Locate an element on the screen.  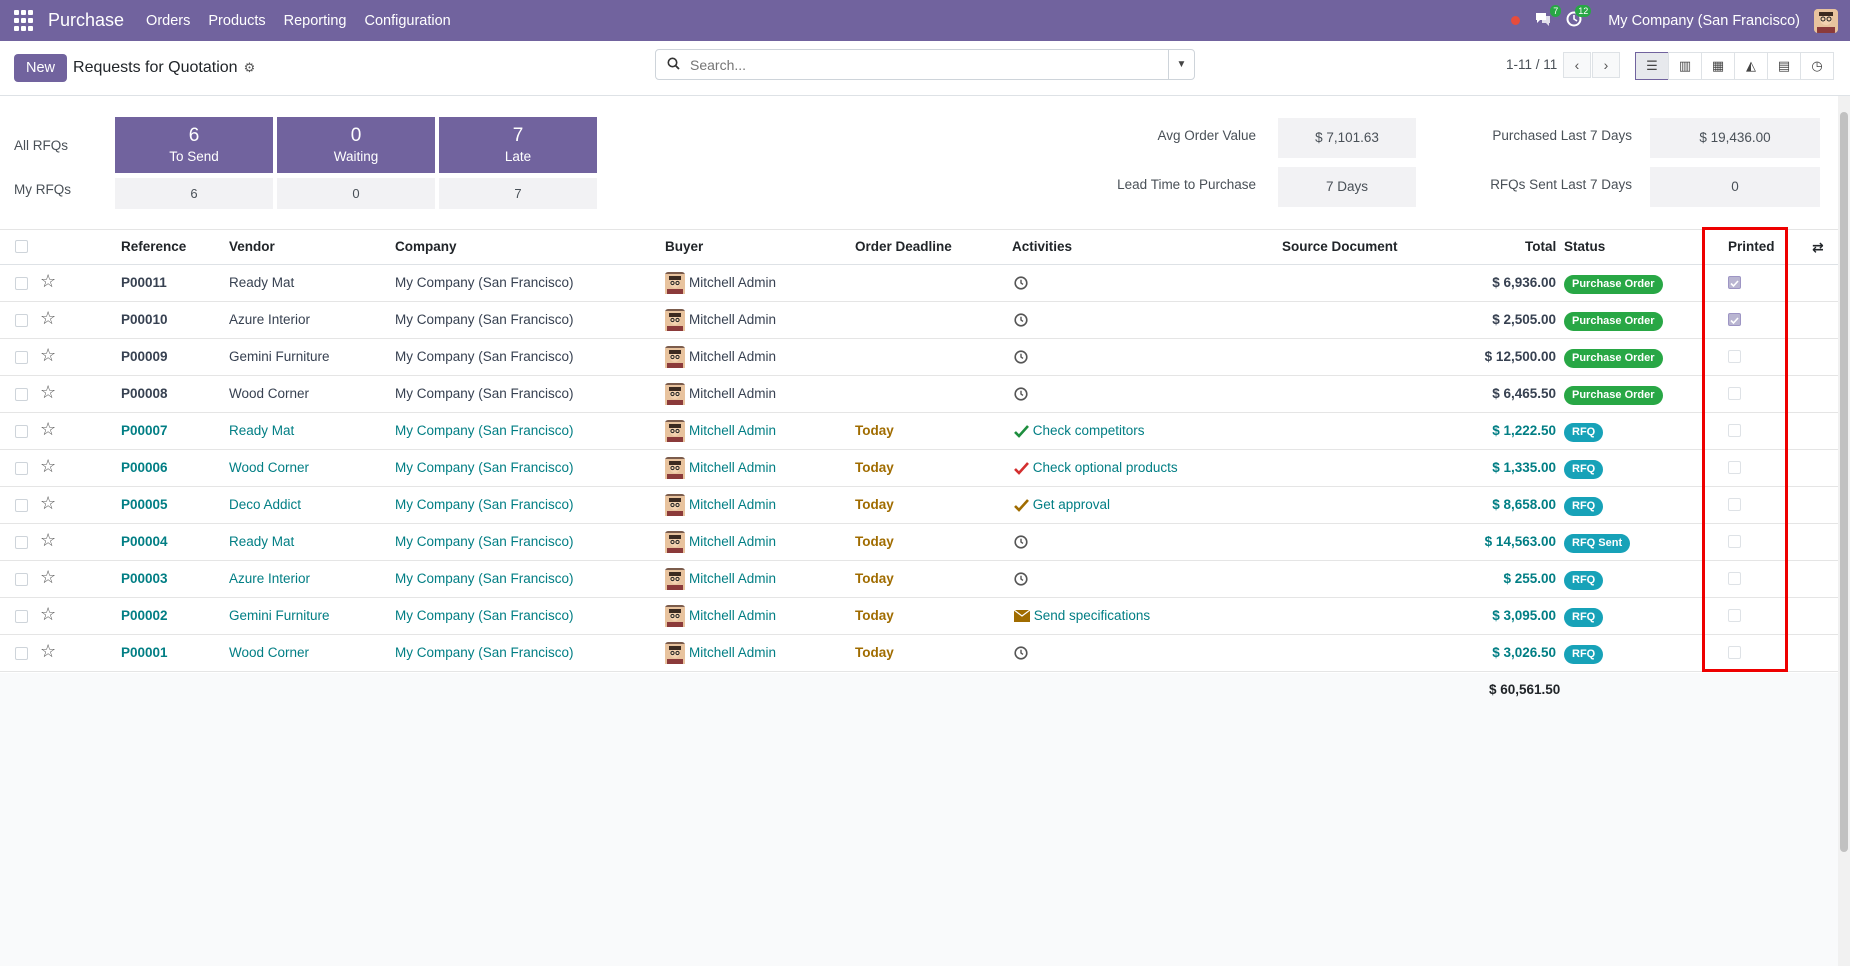
row-vendor: Deco Addict is located at coordinates (265, 505).